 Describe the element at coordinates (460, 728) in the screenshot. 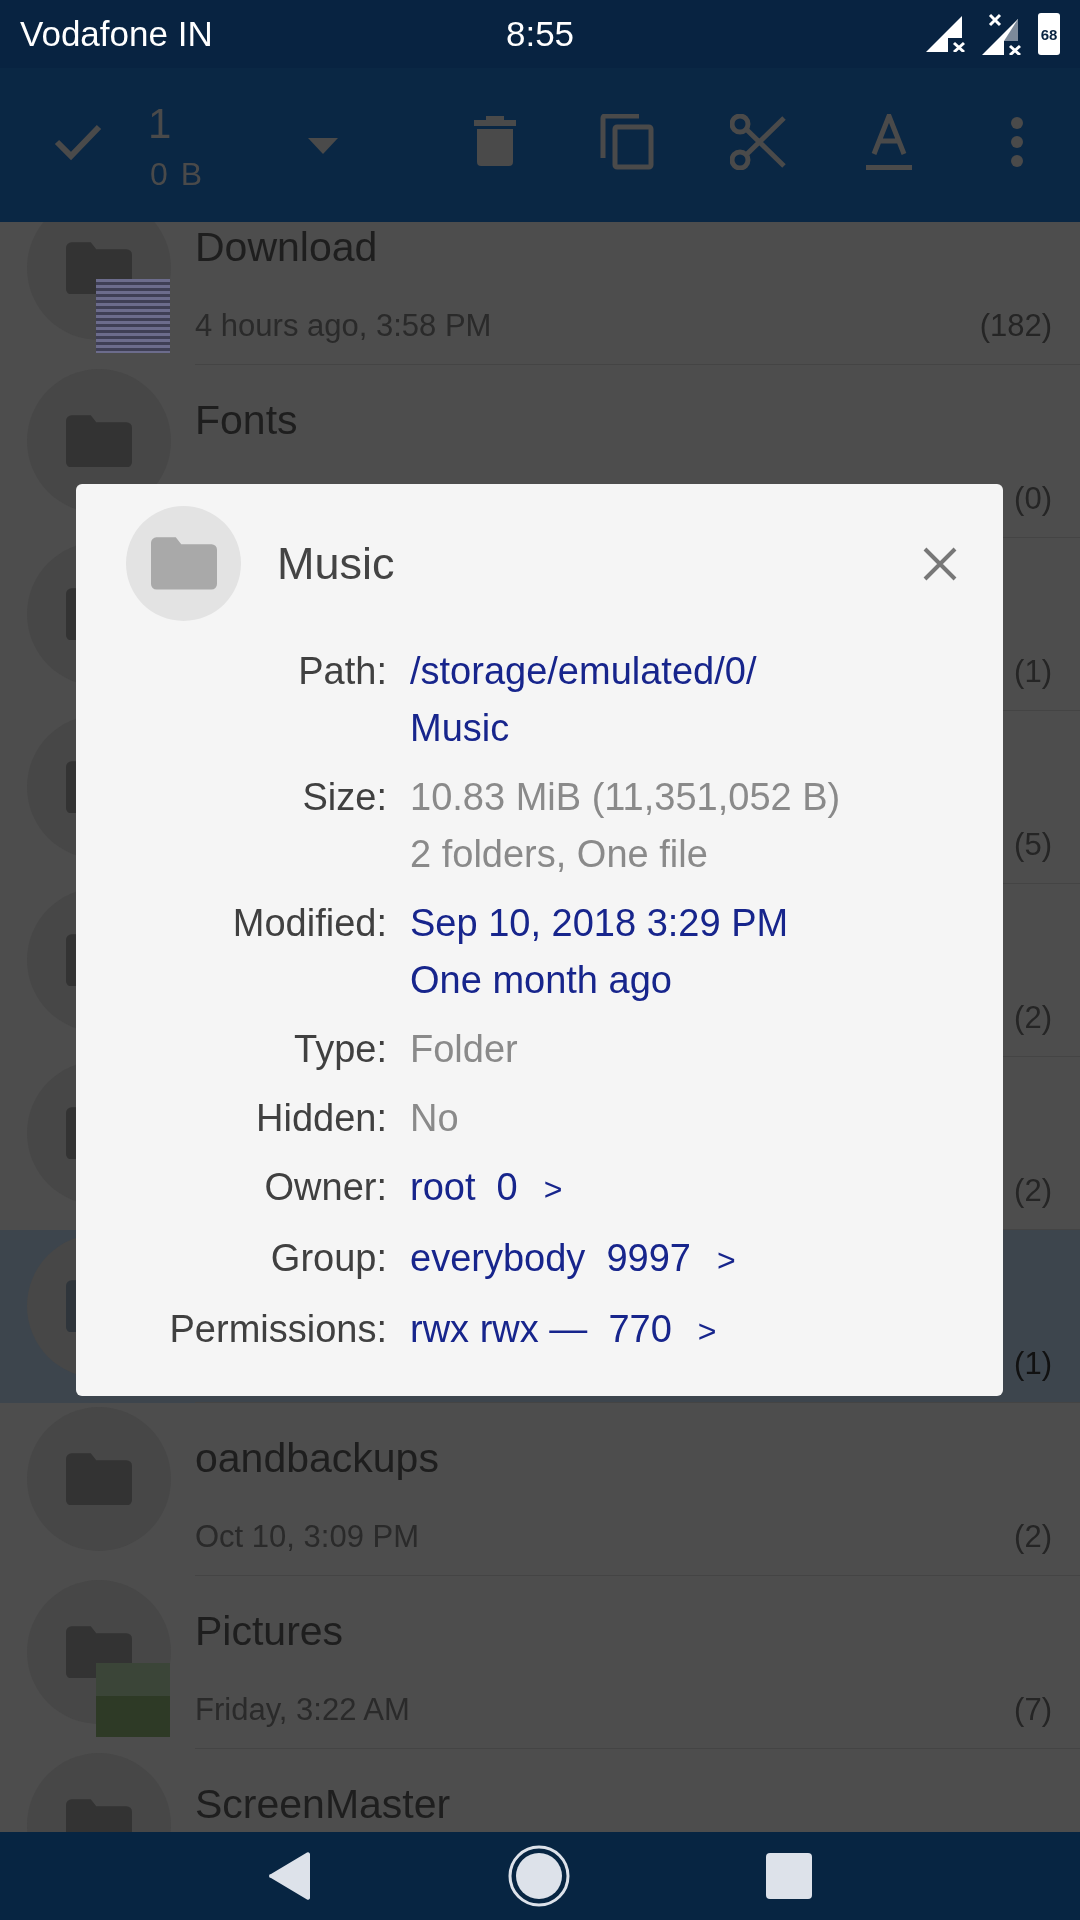

I see `property-value: Music` at that location.